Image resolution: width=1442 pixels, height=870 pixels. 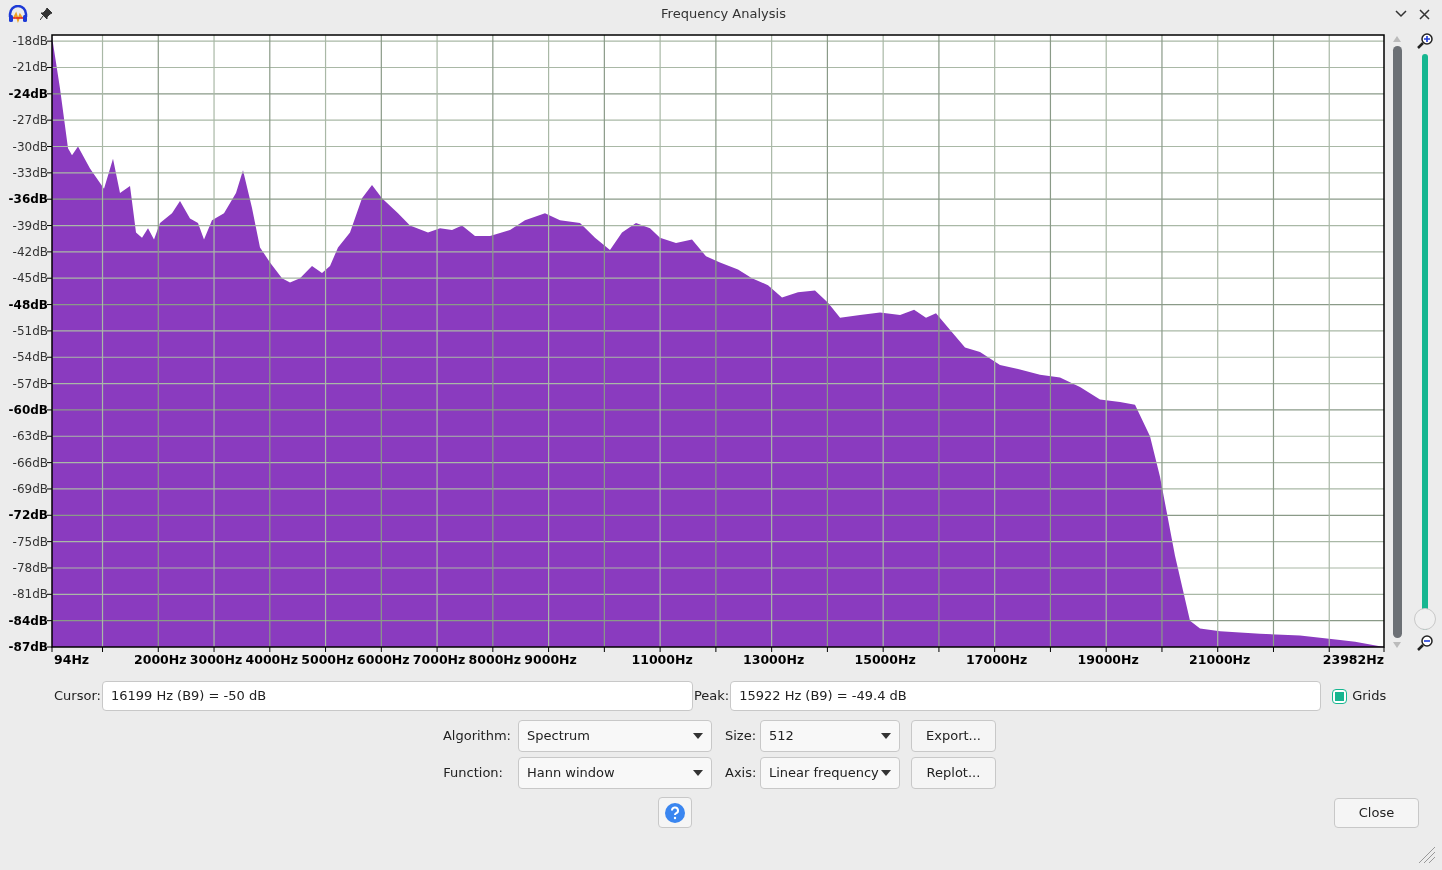 I want to click on y-axis-label: -75dB, so click(x=30, y=541).